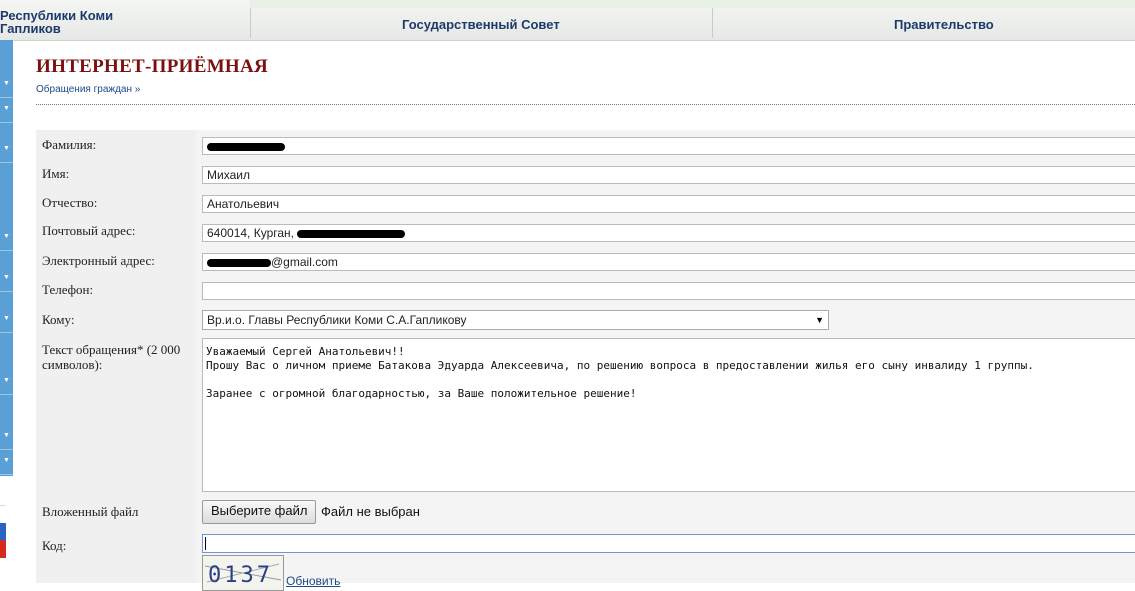 This screenshot has width=1135, height=591. I want to click on captcha-image: 0137, so click(243, 573).